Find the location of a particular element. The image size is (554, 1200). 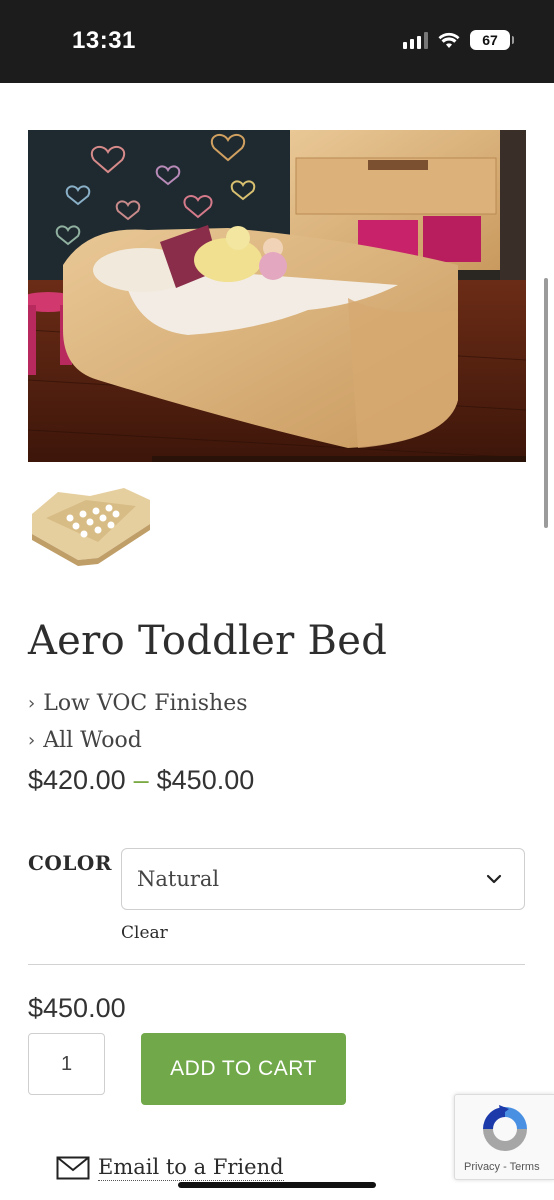

battery-icon: 67 is located at coordinates (492, 40).